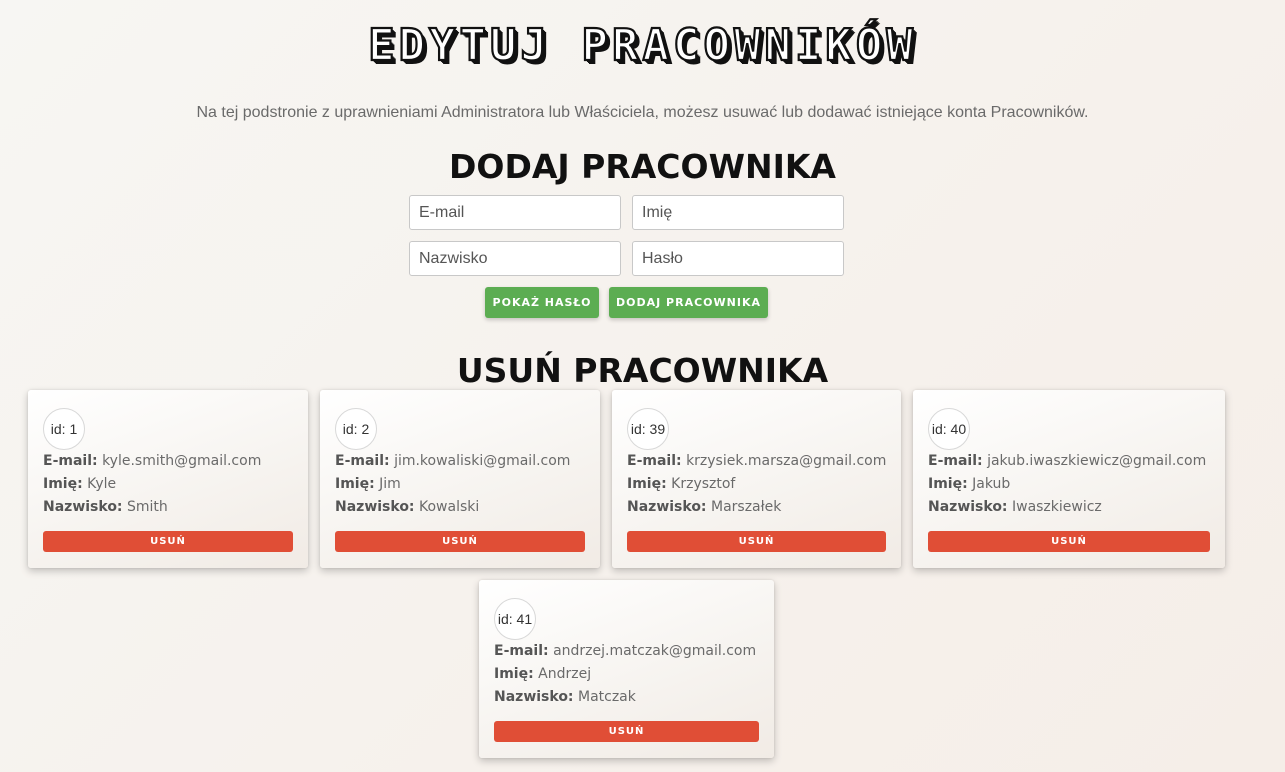 The width and height of the screenshot is (1285, 772). I want to click on employee-email: E-mail: krzysiek.marsza@gmail.com, so click(756, 461).